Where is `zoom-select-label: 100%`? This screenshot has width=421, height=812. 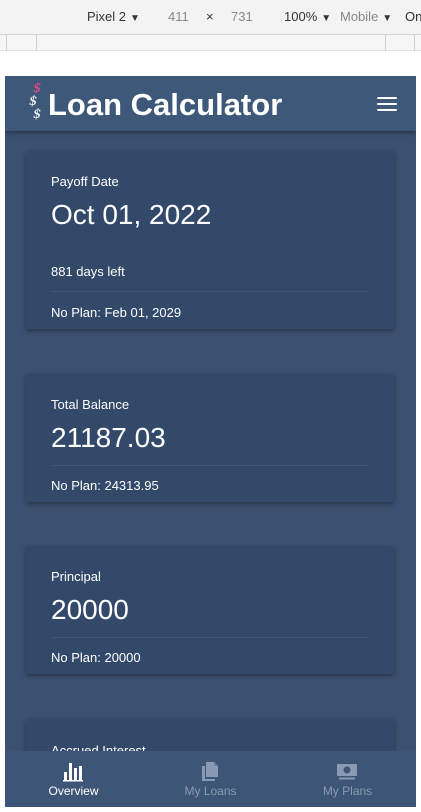 zoom-select-label: 100% is located at coordinates (301, 16).